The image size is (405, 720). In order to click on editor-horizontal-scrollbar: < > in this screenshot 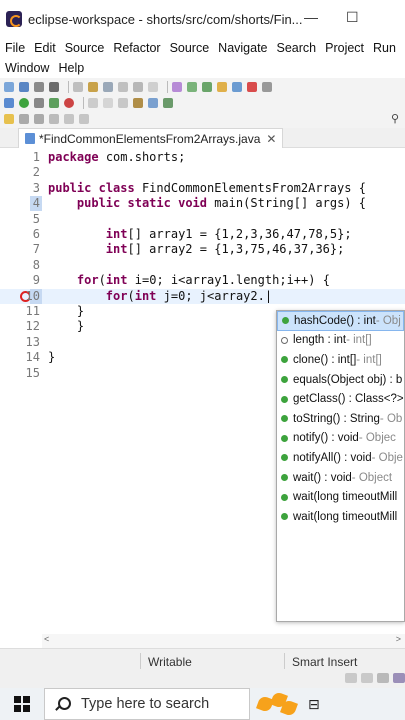, I will do `click(223, 641)`.